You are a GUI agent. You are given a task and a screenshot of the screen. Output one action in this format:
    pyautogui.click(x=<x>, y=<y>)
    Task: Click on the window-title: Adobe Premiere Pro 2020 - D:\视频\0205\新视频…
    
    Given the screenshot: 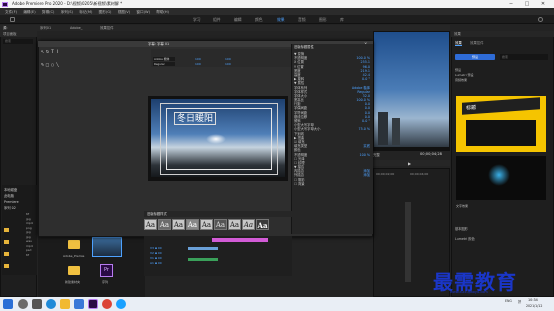 What is the action you would take?
    pyautogui.click(x=277, y=4)
    